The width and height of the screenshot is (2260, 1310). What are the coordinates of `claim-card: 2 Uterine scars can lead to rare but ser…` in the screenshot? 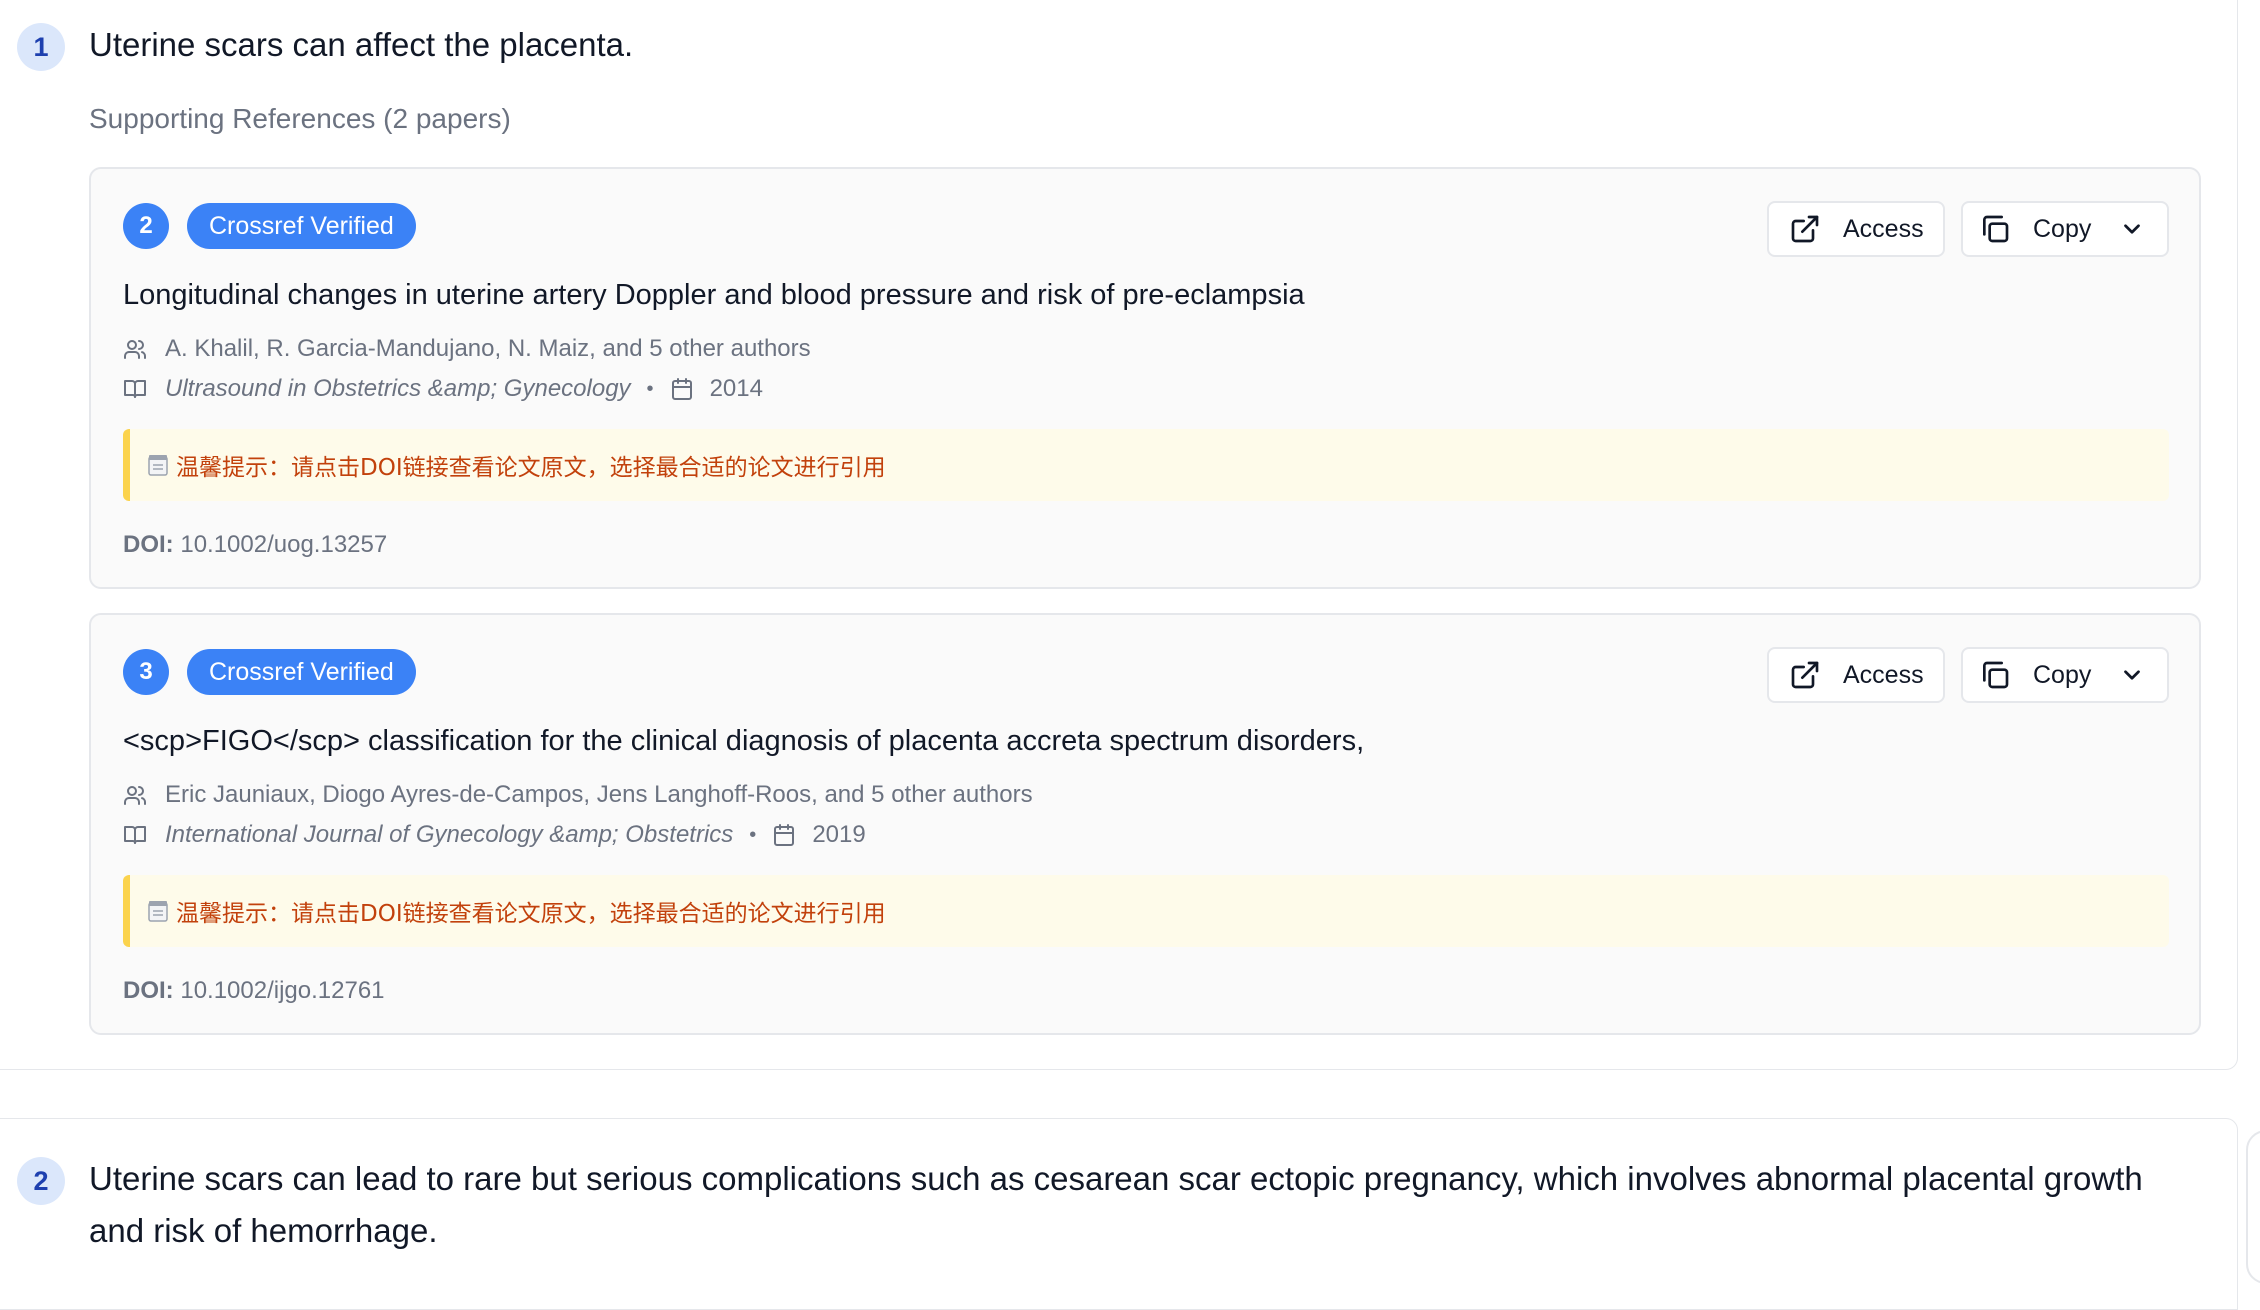 It's located at (1119, 1214).